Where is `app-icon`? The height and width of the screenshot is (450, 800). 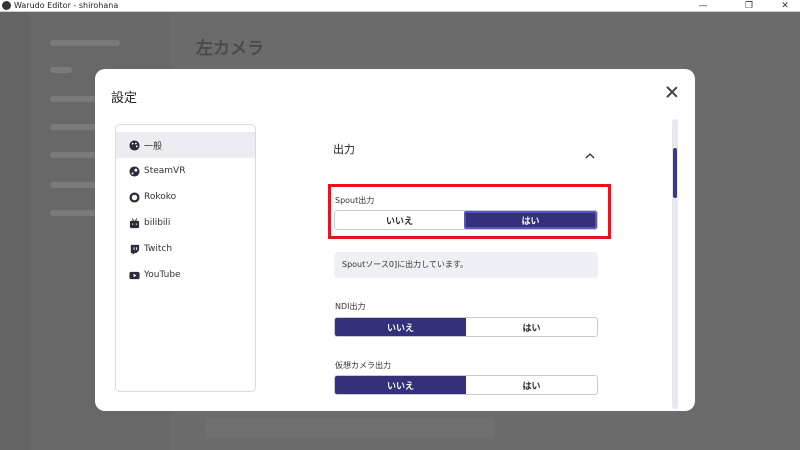 app-icon is located at coordinates (6, 5).